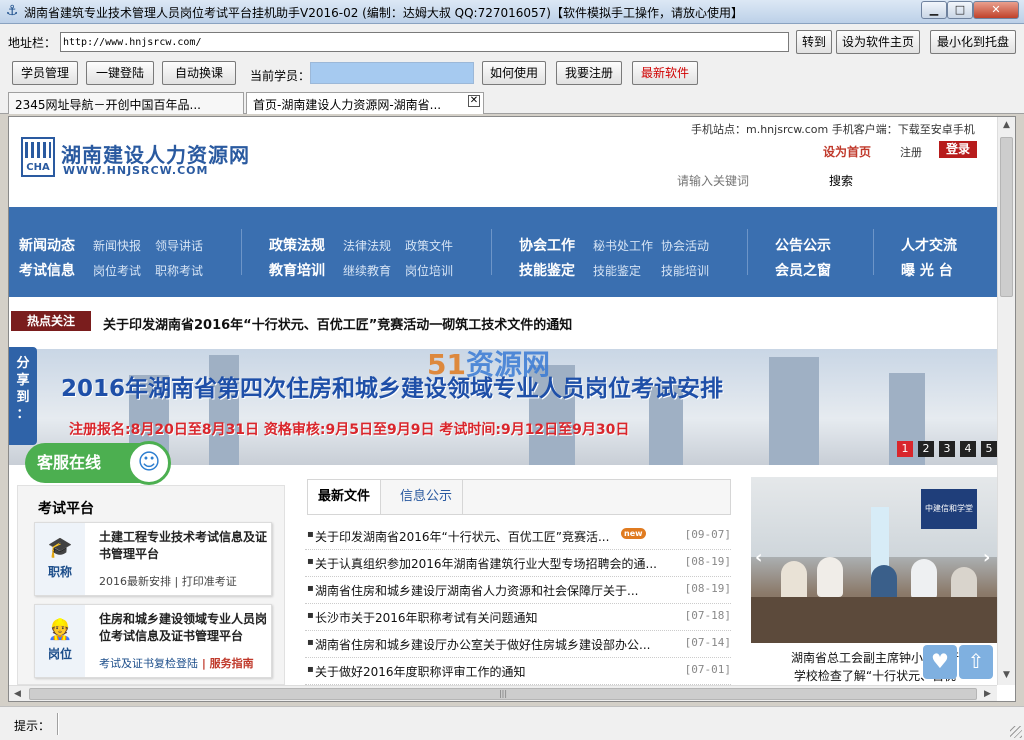 Image resolution: width=1024 pixels, height=740 pixels. What do you see at coordinates (117, 270) in the screenshot?
I see `nav-post-exam: 岗位考试` at bounding box center [117, 270].